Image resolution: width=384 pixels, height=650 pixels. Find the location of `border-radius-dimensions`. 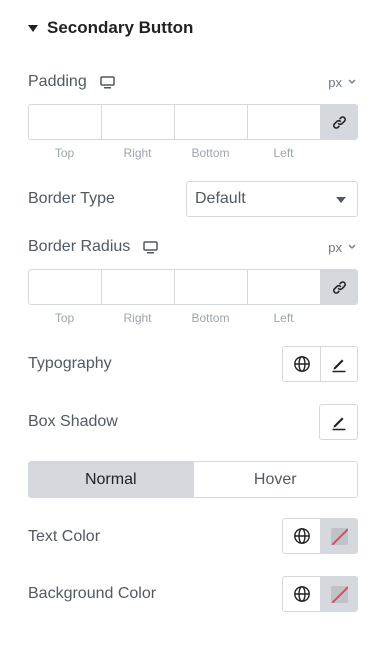

border-radius-dimensions is located at coordinates (193, 287).